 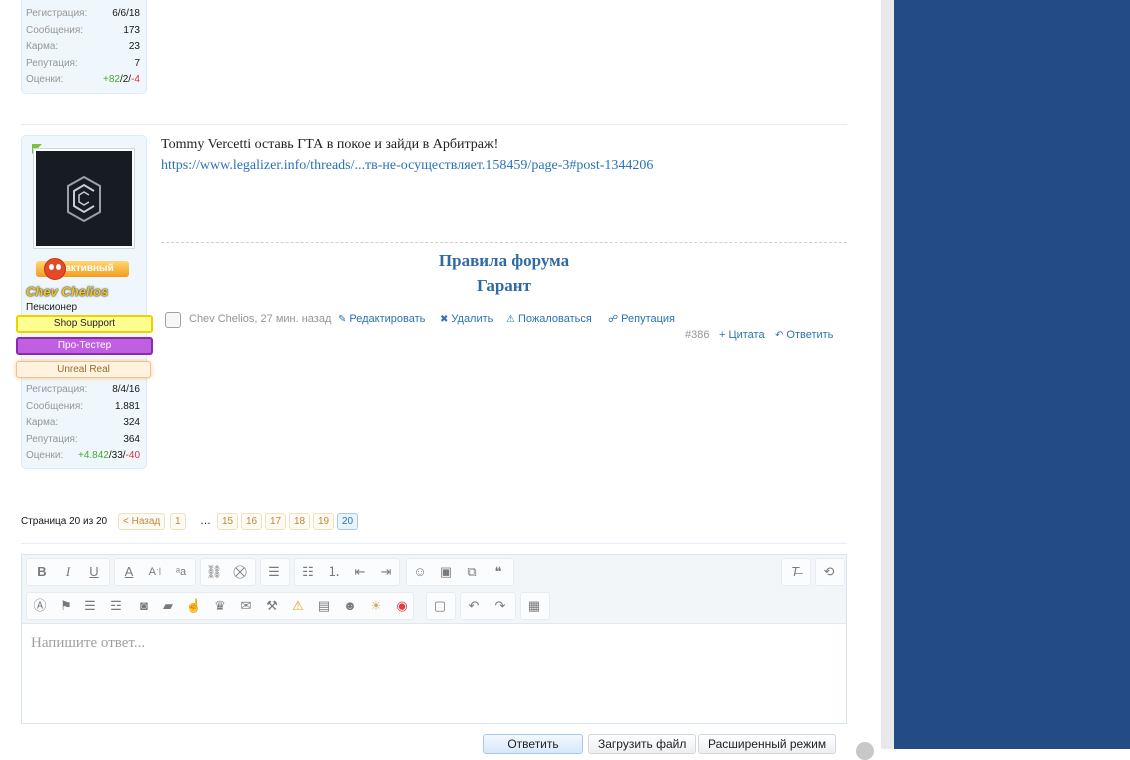 What do you see at coordinates (246, 606) in the screenshot?
I see `chat-icon: ✉` at bounding box center [246, 606].